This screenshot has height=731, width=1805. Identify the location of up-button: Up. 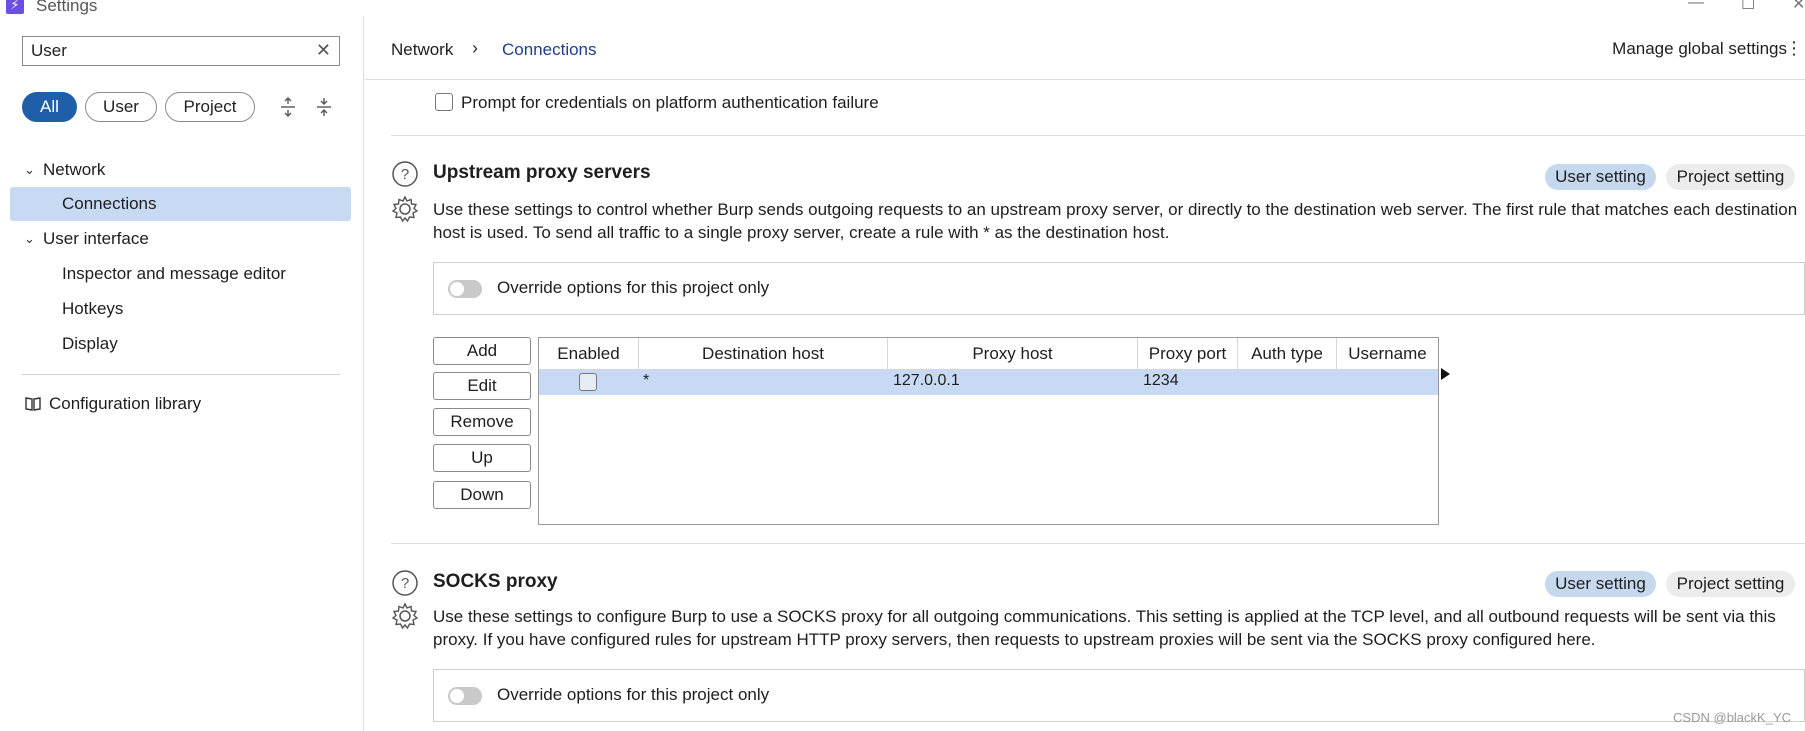
(482, 458).